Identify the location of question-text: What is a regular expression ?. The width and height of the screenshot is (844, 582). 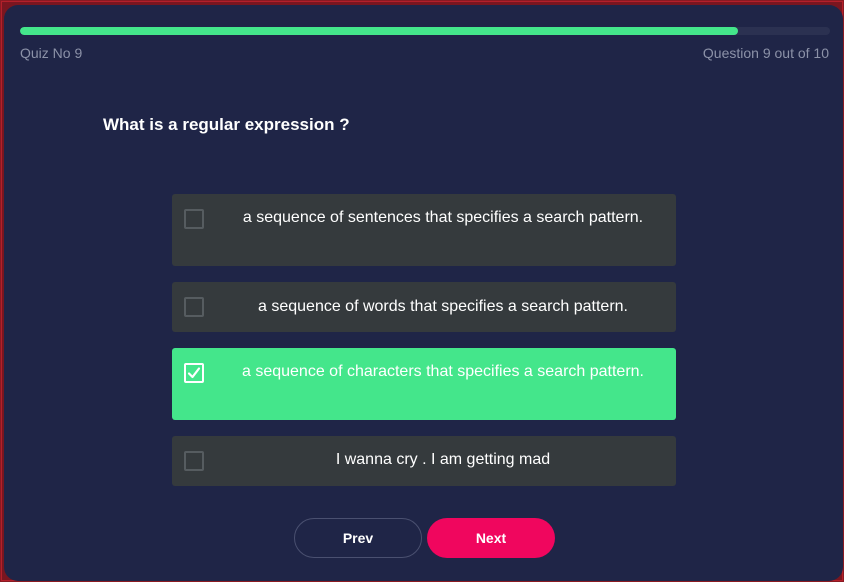
(226, 124).